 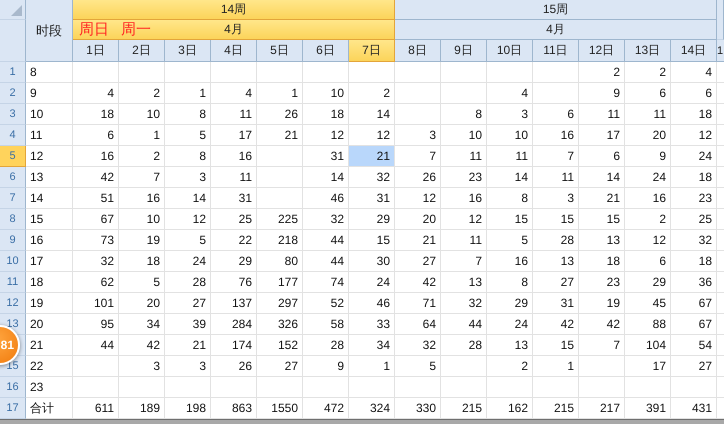 I want to click on column-header: 3日, so click(x=188, y=51).